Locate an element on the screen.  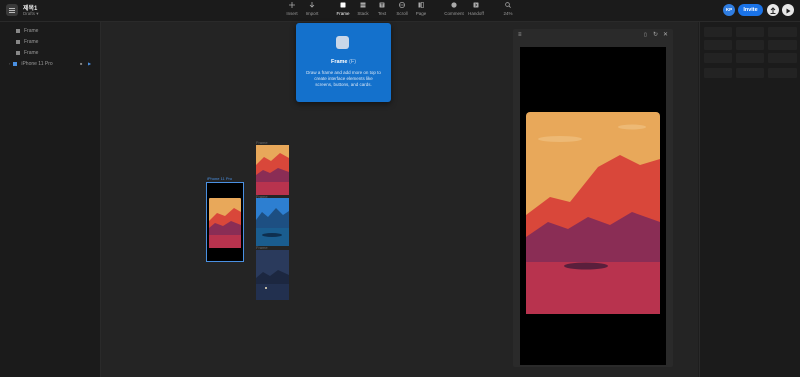
chevron-right-icon: › is located at coordinates (10, 63).